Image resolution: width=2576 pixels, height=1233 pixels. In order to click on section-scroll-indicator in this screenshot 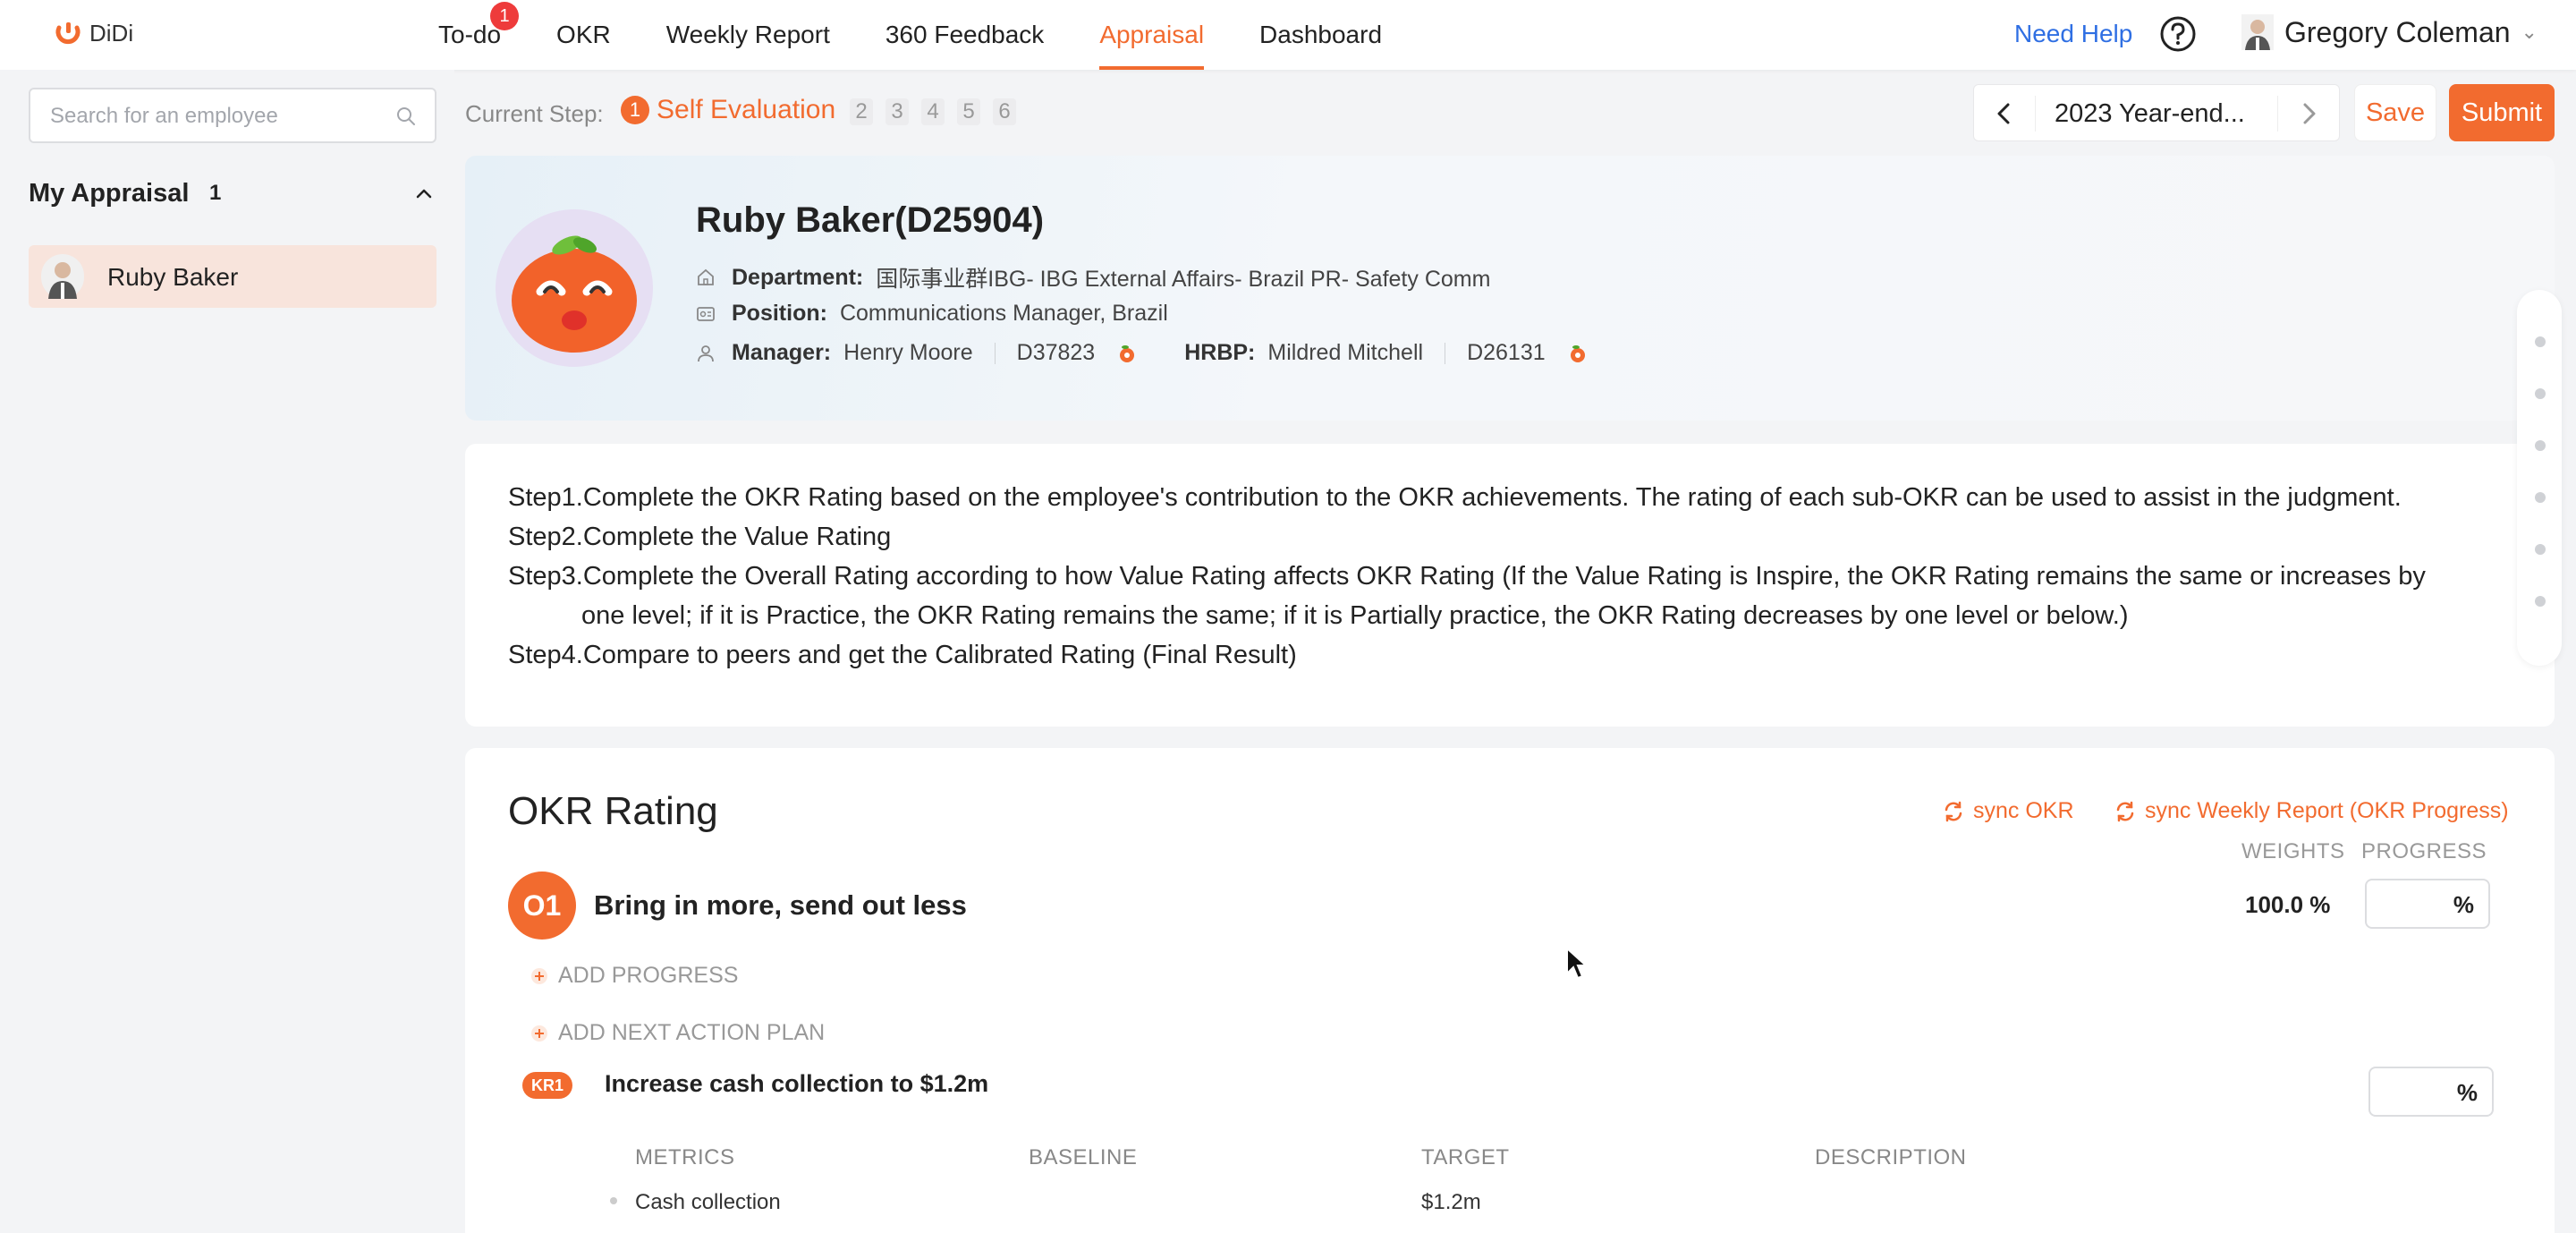, I will do `click(2539, 478)`.